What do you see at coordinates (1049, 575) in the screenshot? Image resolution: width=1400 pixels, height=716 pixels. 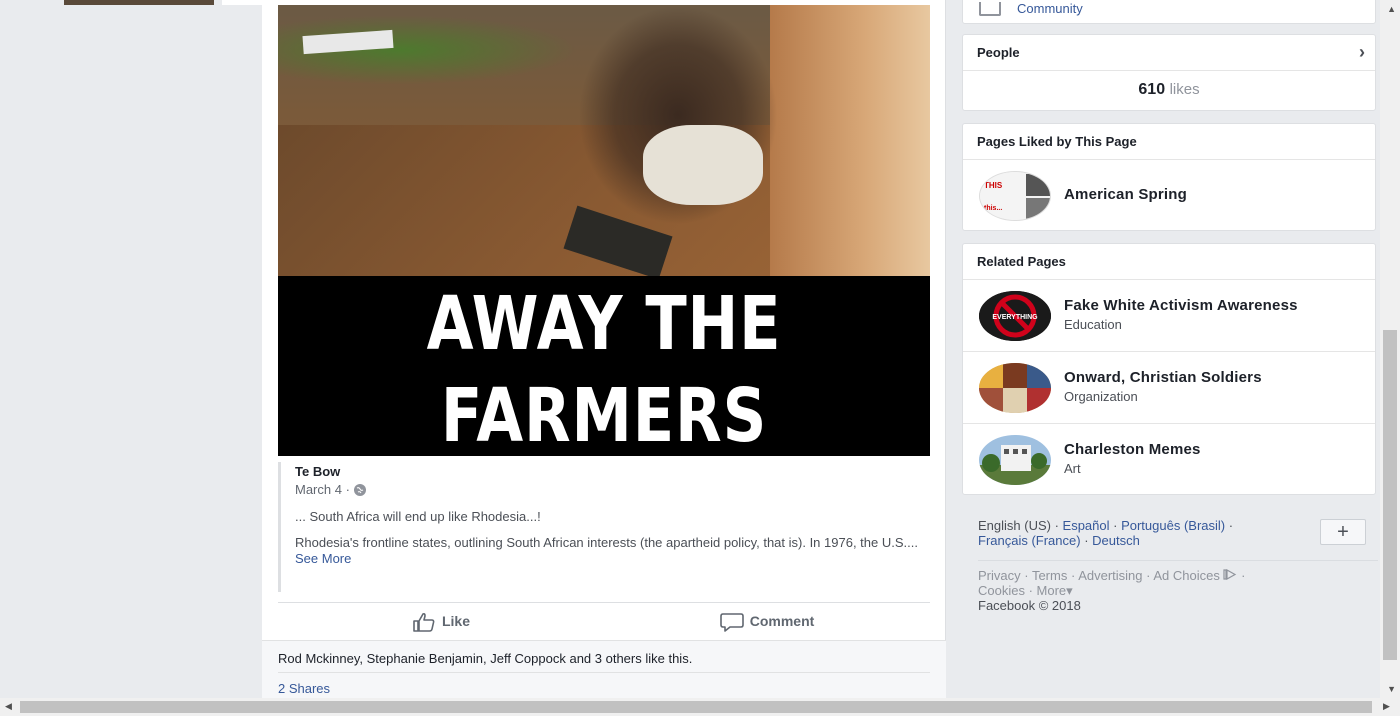 I see `footer-terms: Terms` at bounding box center [1049, 575].